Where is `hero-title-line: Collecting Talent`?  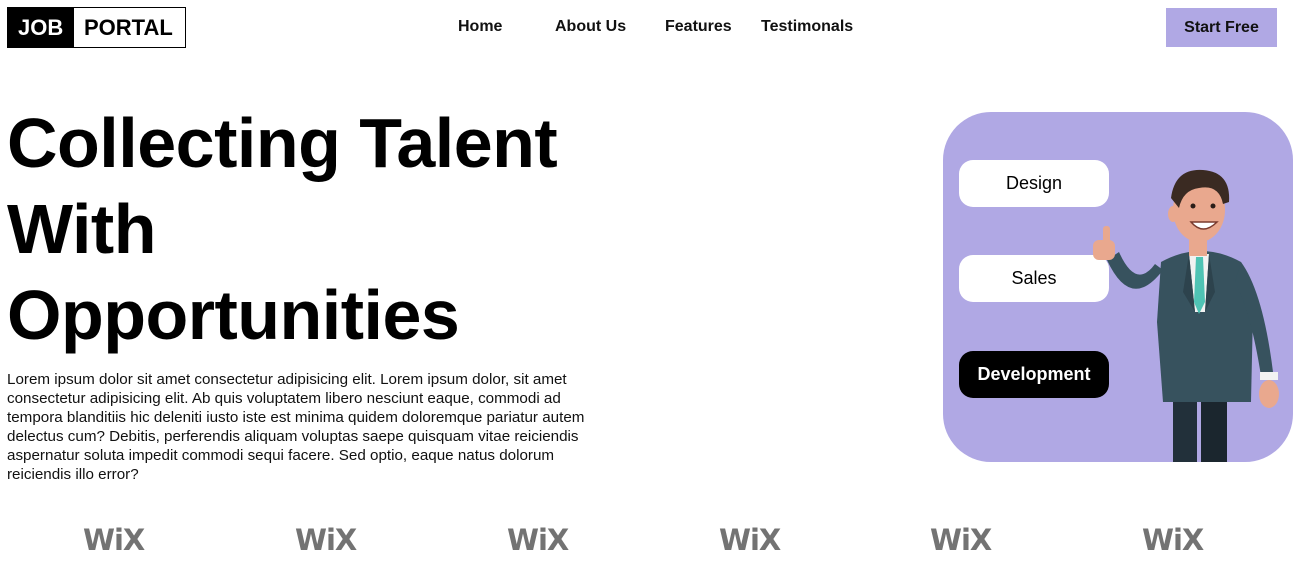
hero-title-line: Collecting Talent is located at coordinates (282, 143).